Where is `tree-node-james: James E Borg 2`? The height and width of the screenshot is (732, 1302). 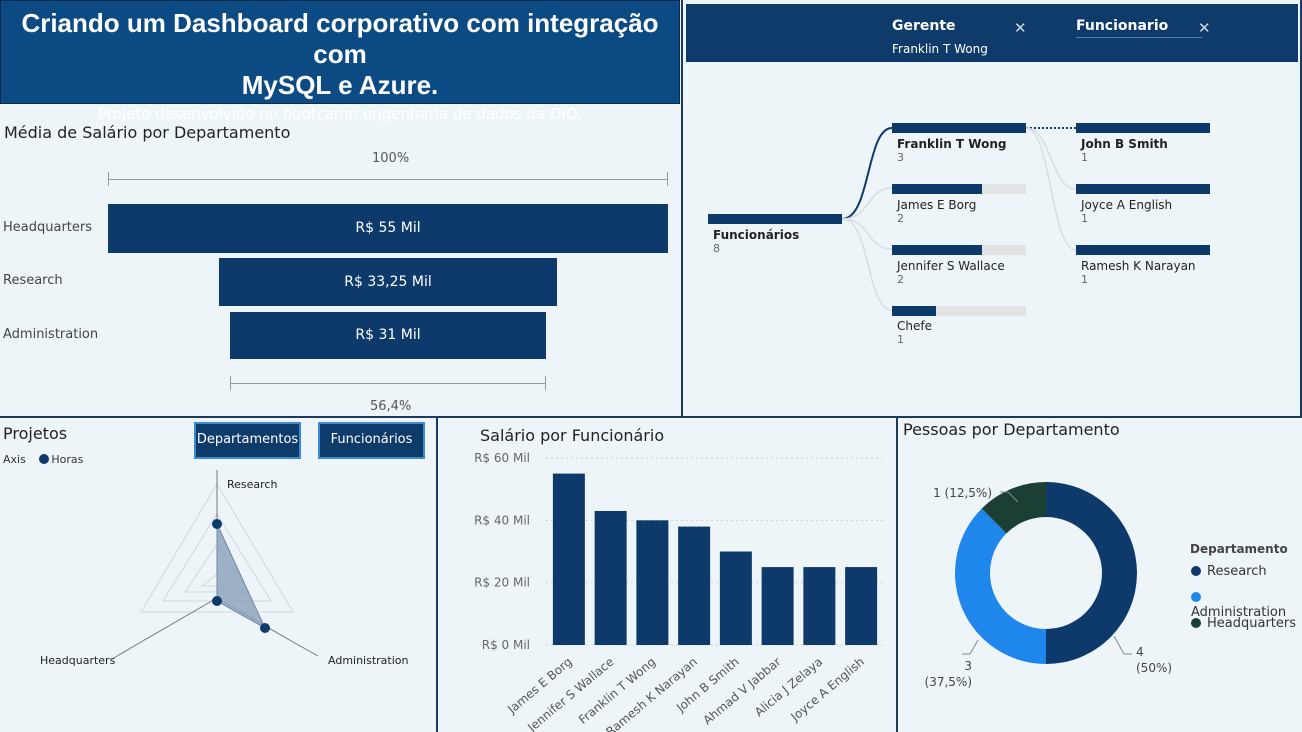
tree-node-james: James E Borg 2 is located at coordinates (936, 211).